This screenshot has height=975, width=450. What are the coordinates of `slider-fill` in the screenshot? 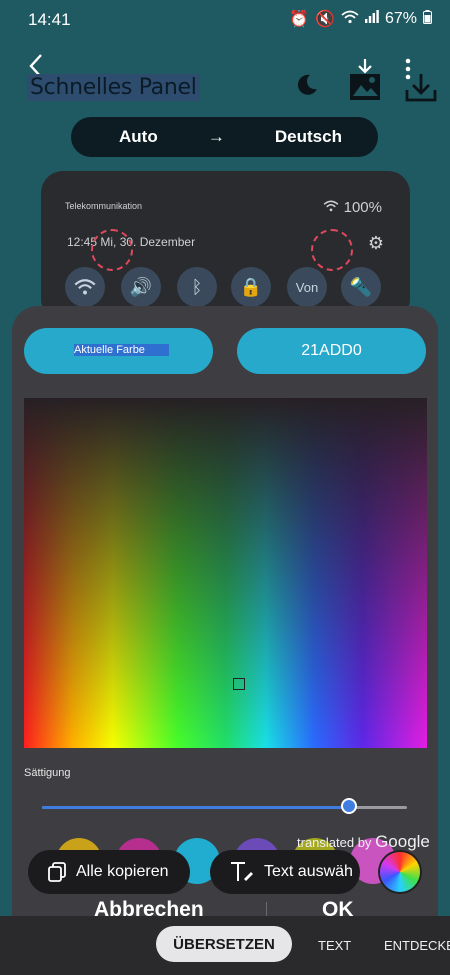 It's located at (195, 807).